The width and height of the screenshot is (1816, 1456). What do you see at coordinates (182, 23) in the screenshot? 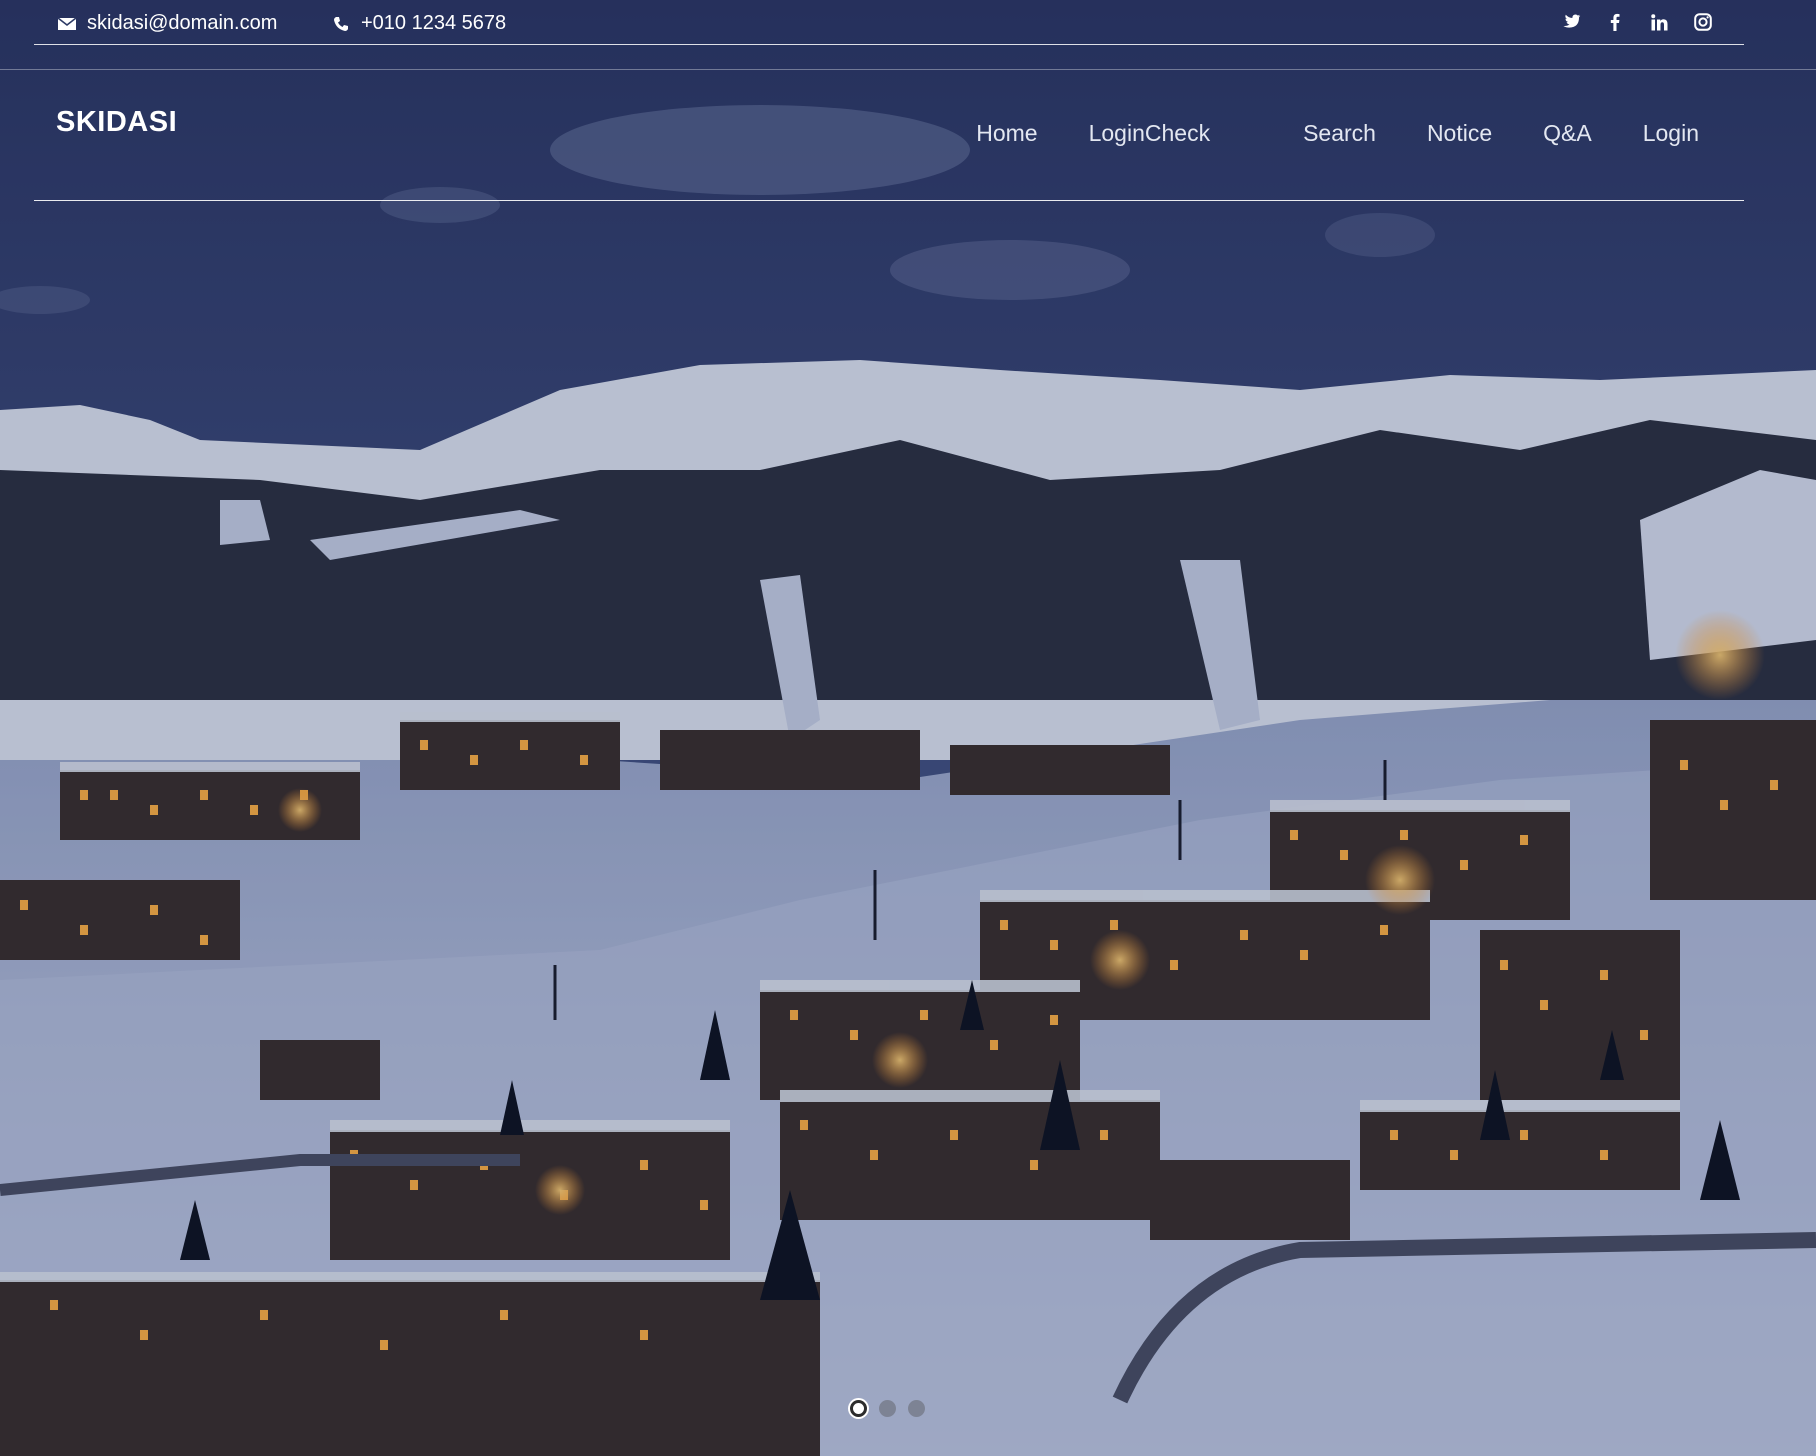
I see `contact-email-text: skidasi@domain.com` at bounding box center [182, 23].